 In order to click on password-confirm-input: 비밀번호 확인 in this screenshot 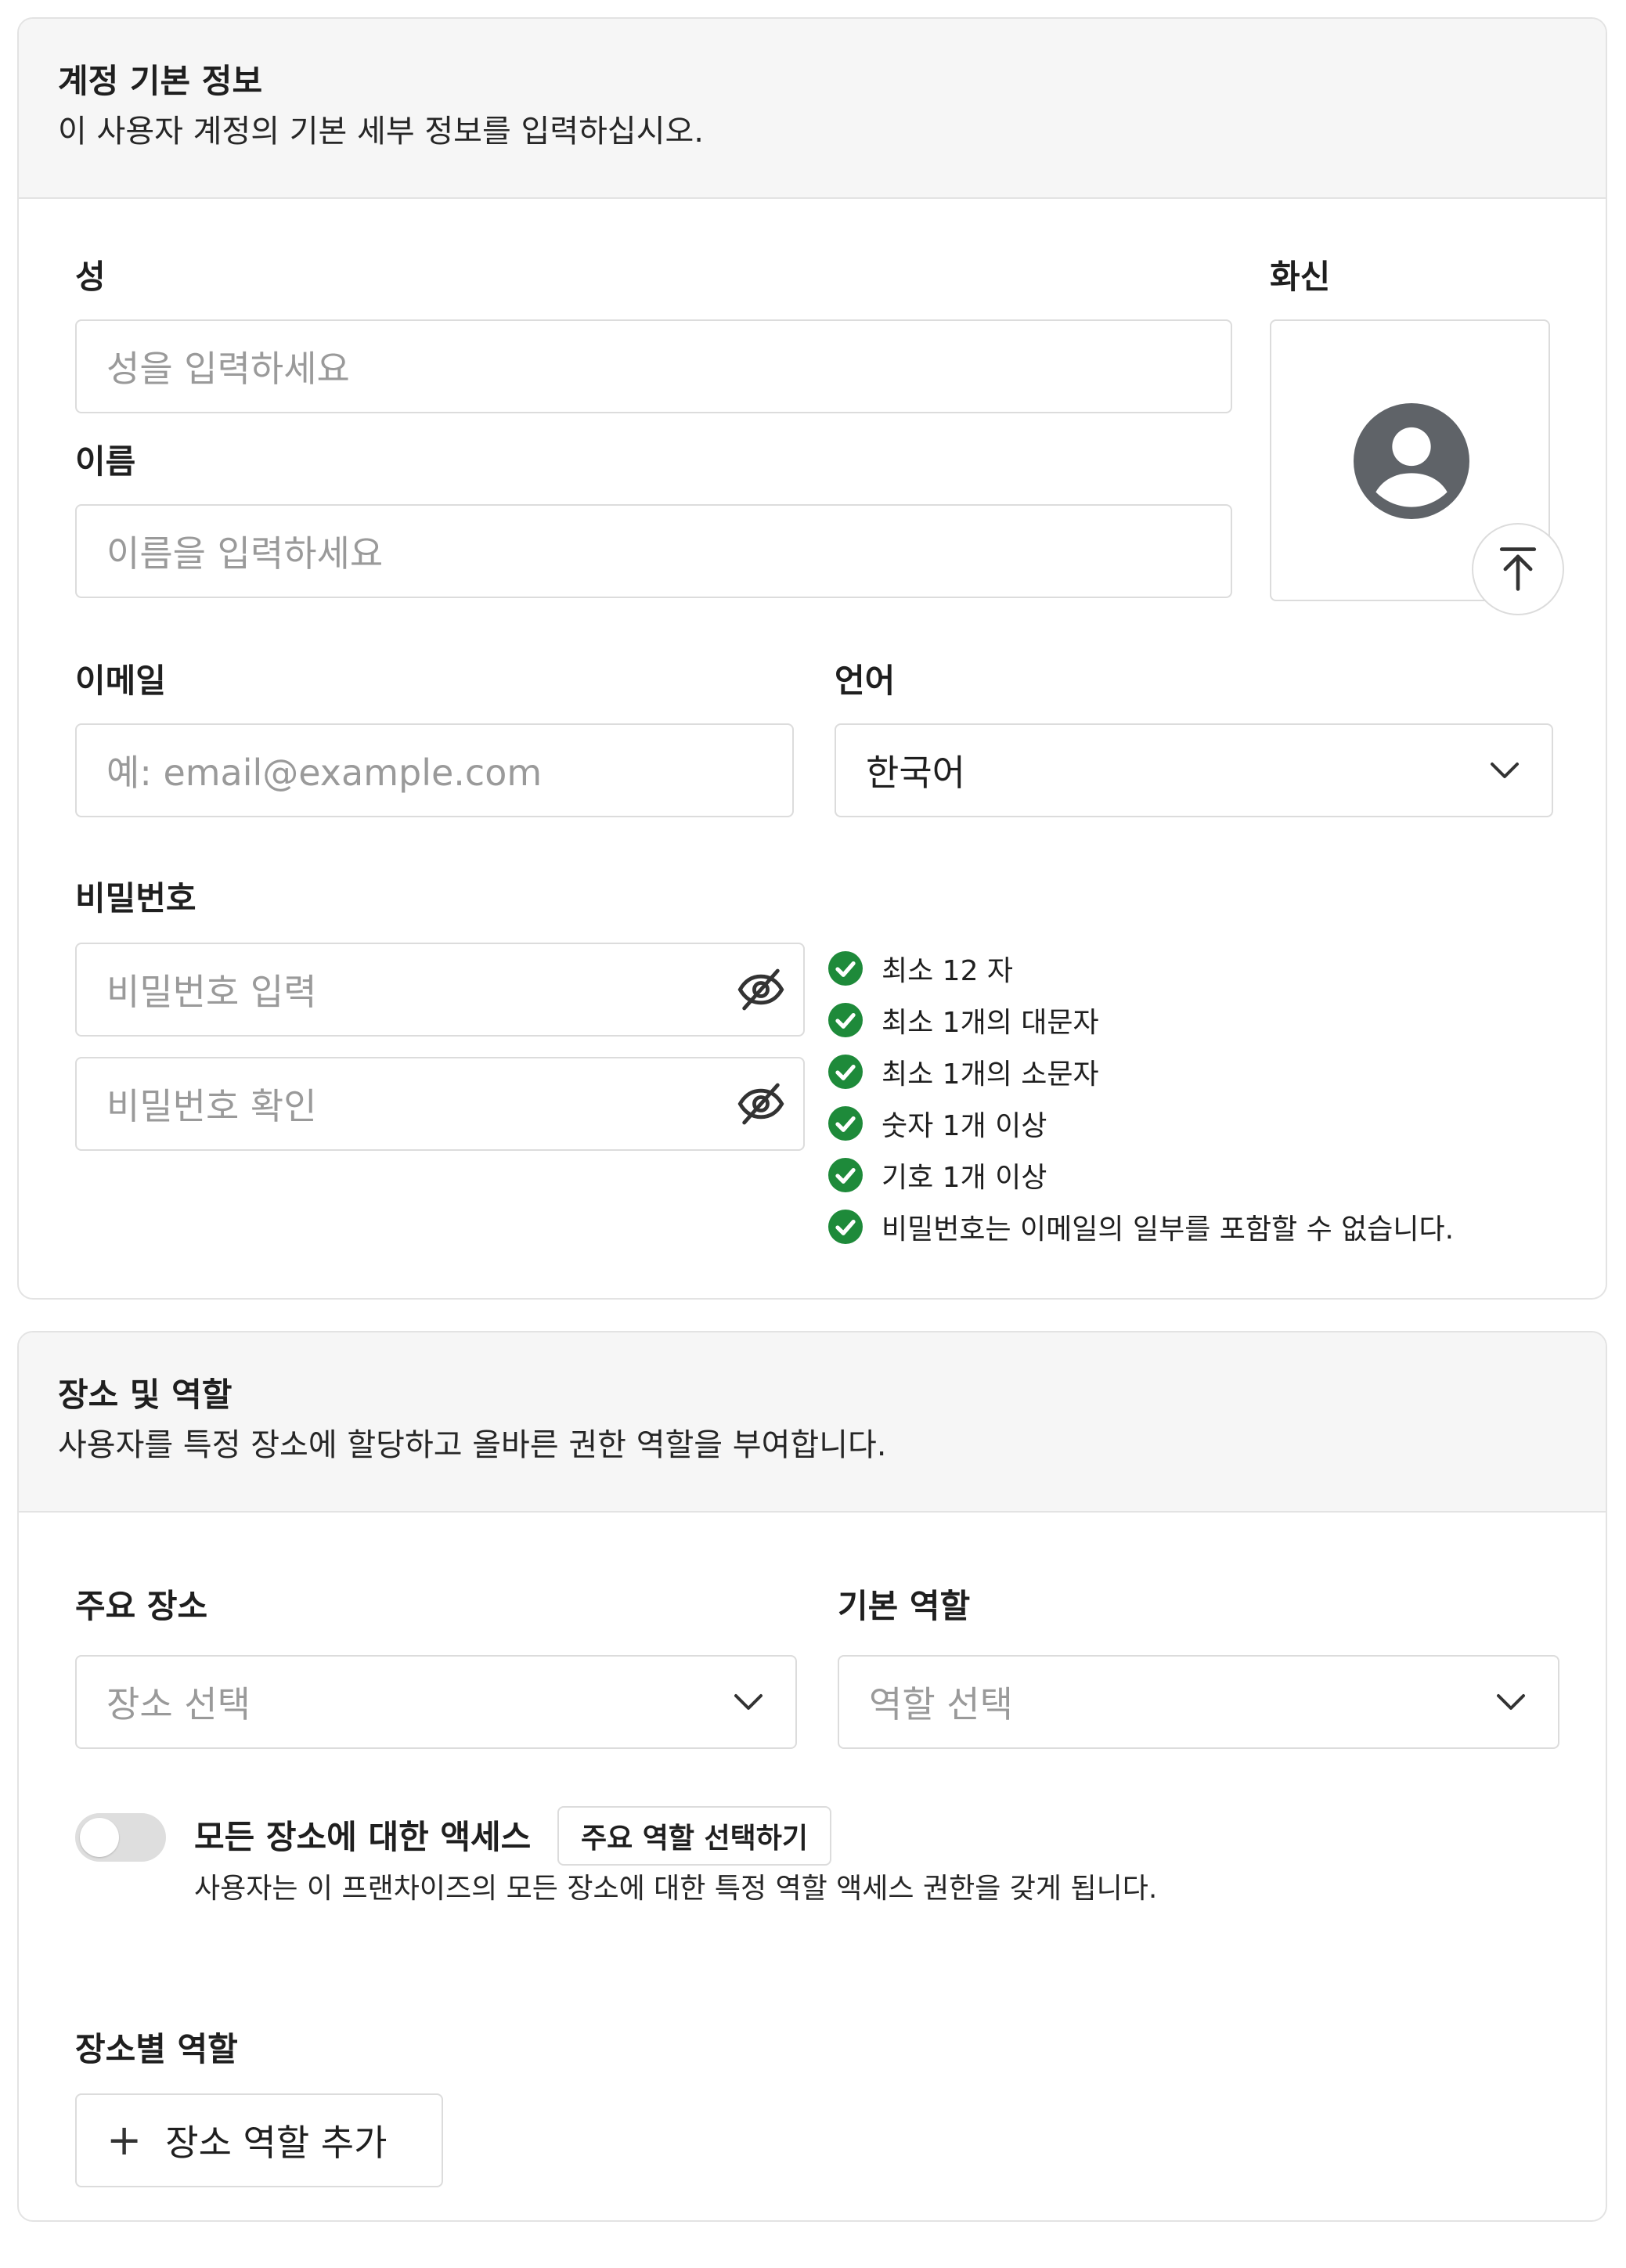, I will do `click(440, 1104)`.